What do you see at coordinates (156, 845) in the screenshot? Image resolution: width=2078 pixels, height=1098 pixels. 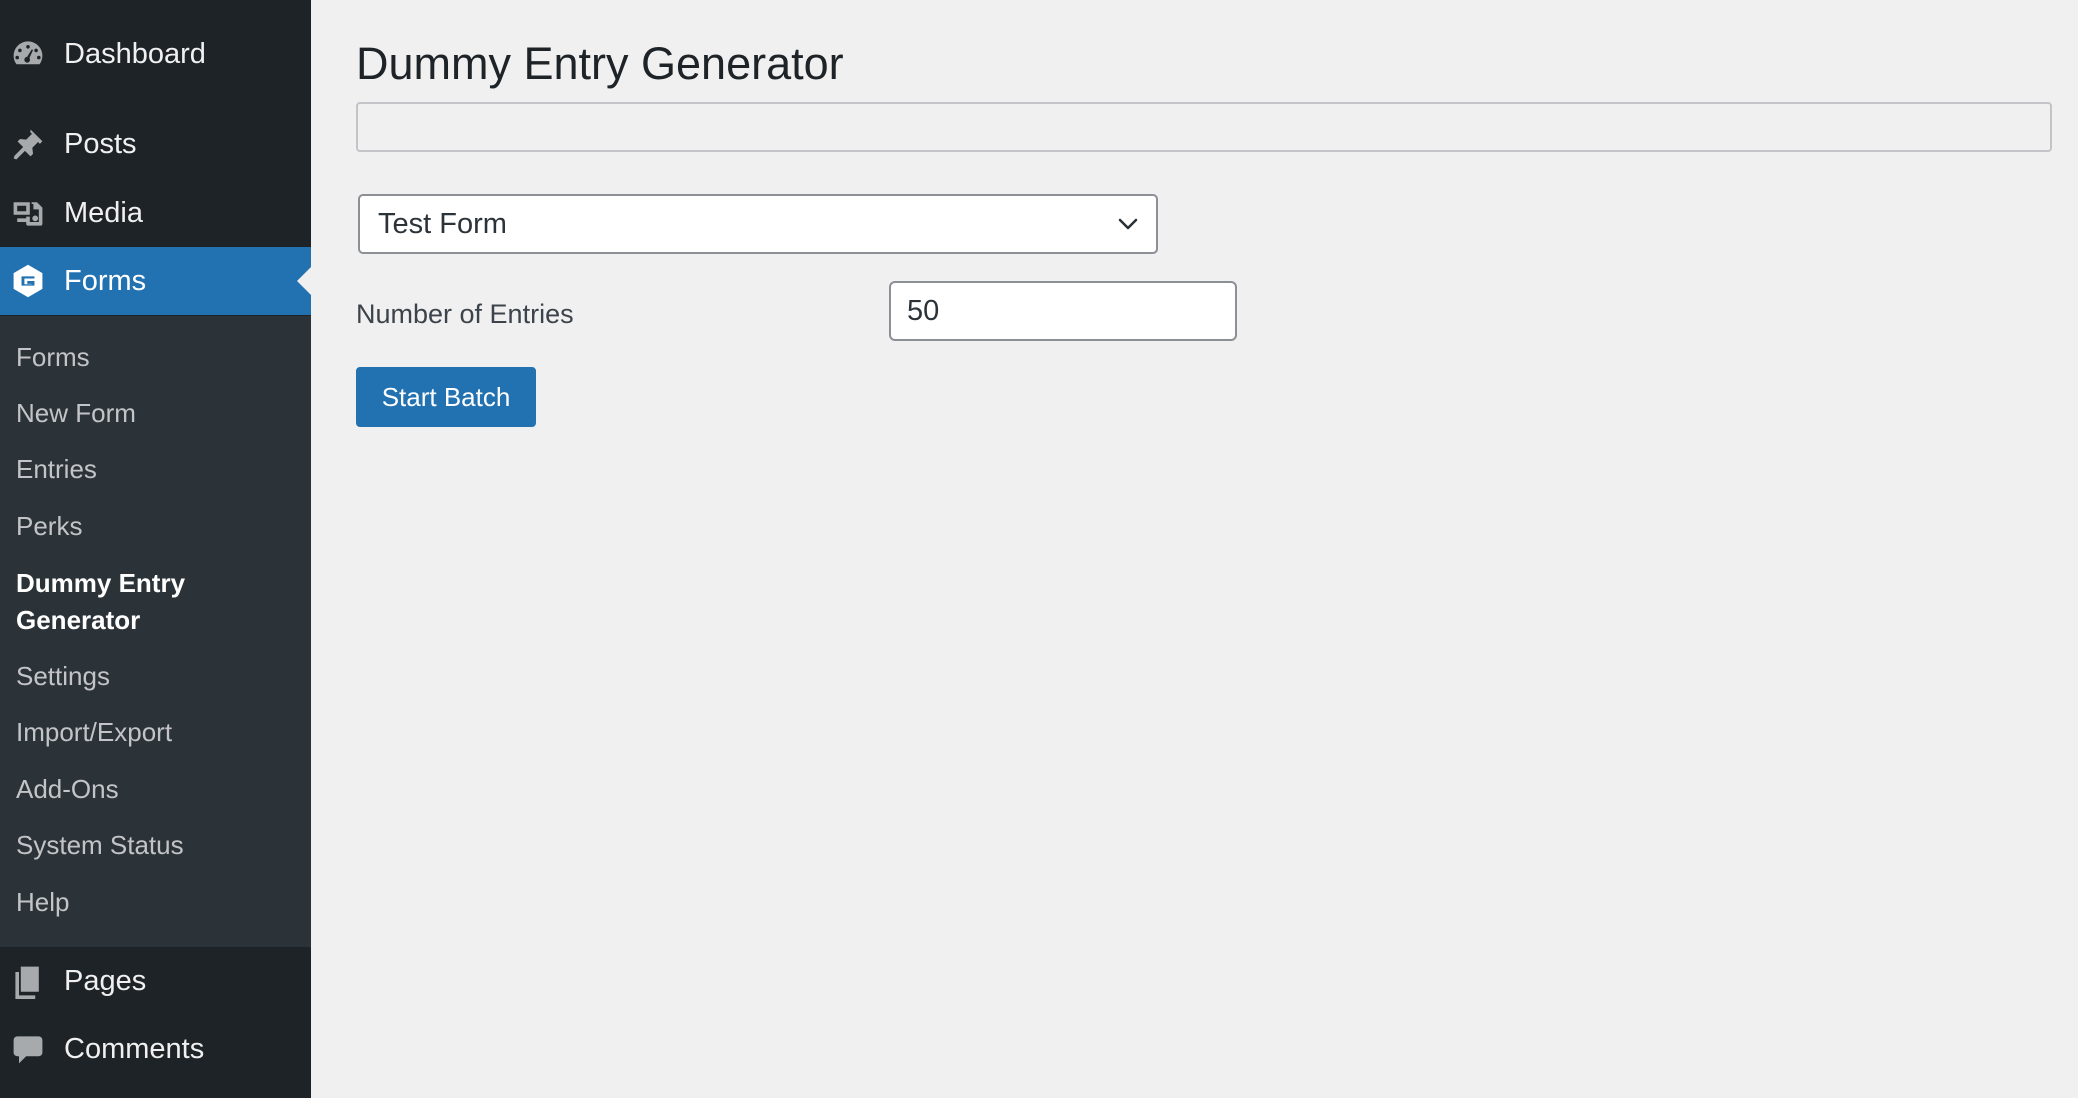 I see `submenu-item-system-status: System Status` at bounding box center [156, 845].